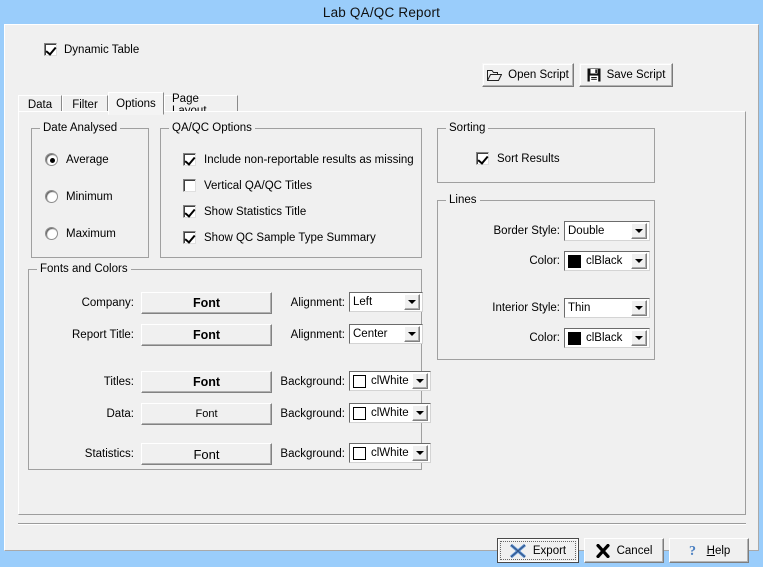  Describe the element at coordinates (586, 231) in the screenshot. I see `border-style-value: Double` at that location.